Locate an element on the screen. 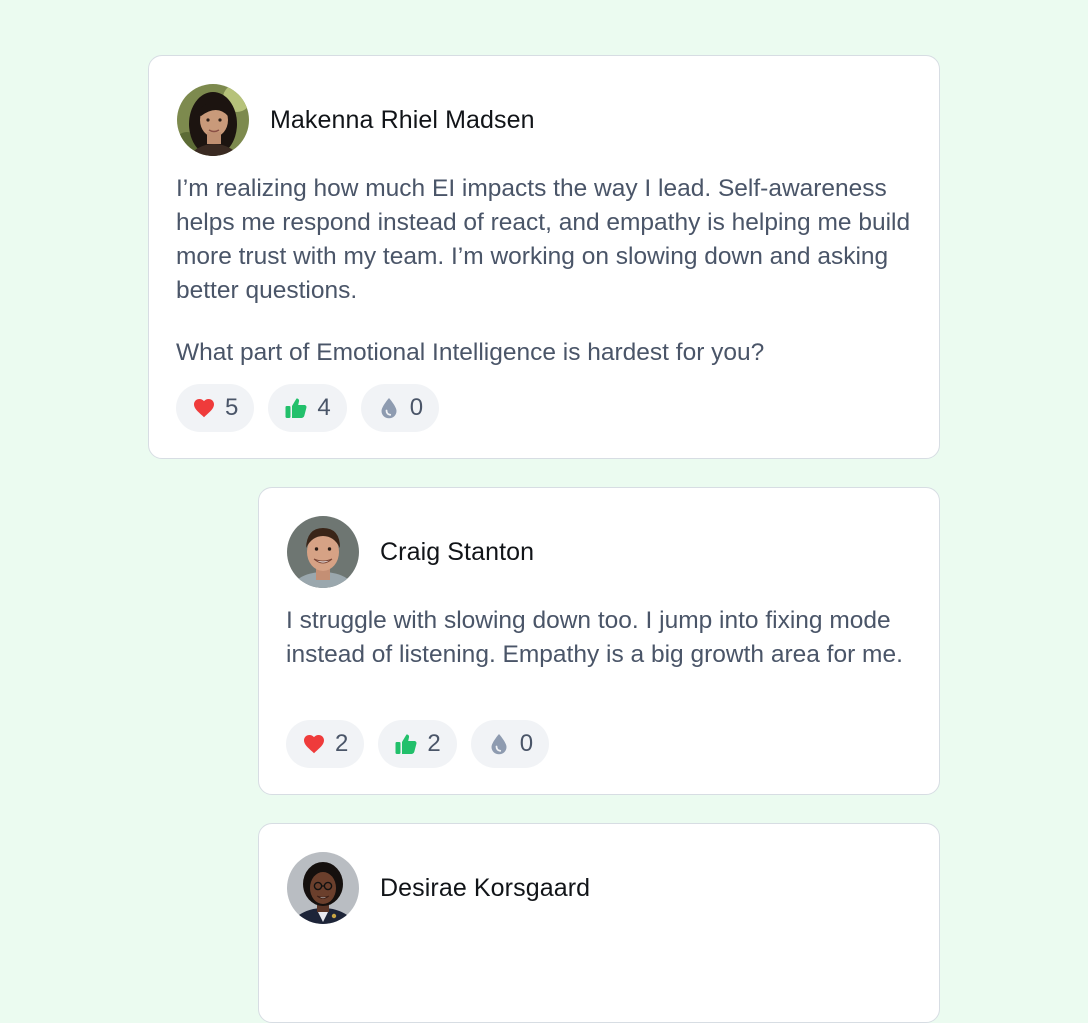 The image size is (1088, 1023). reply-card: Desirae Korsgaard is located at coordinates (599, 923).